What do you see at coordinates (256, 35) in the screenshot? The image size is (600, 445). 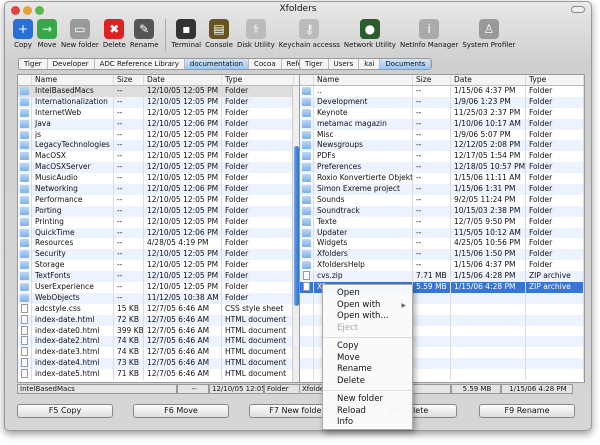 I see `toolbar-disk-utility-button: ⚕ Disk Utility` at bounding box center [256, 35].